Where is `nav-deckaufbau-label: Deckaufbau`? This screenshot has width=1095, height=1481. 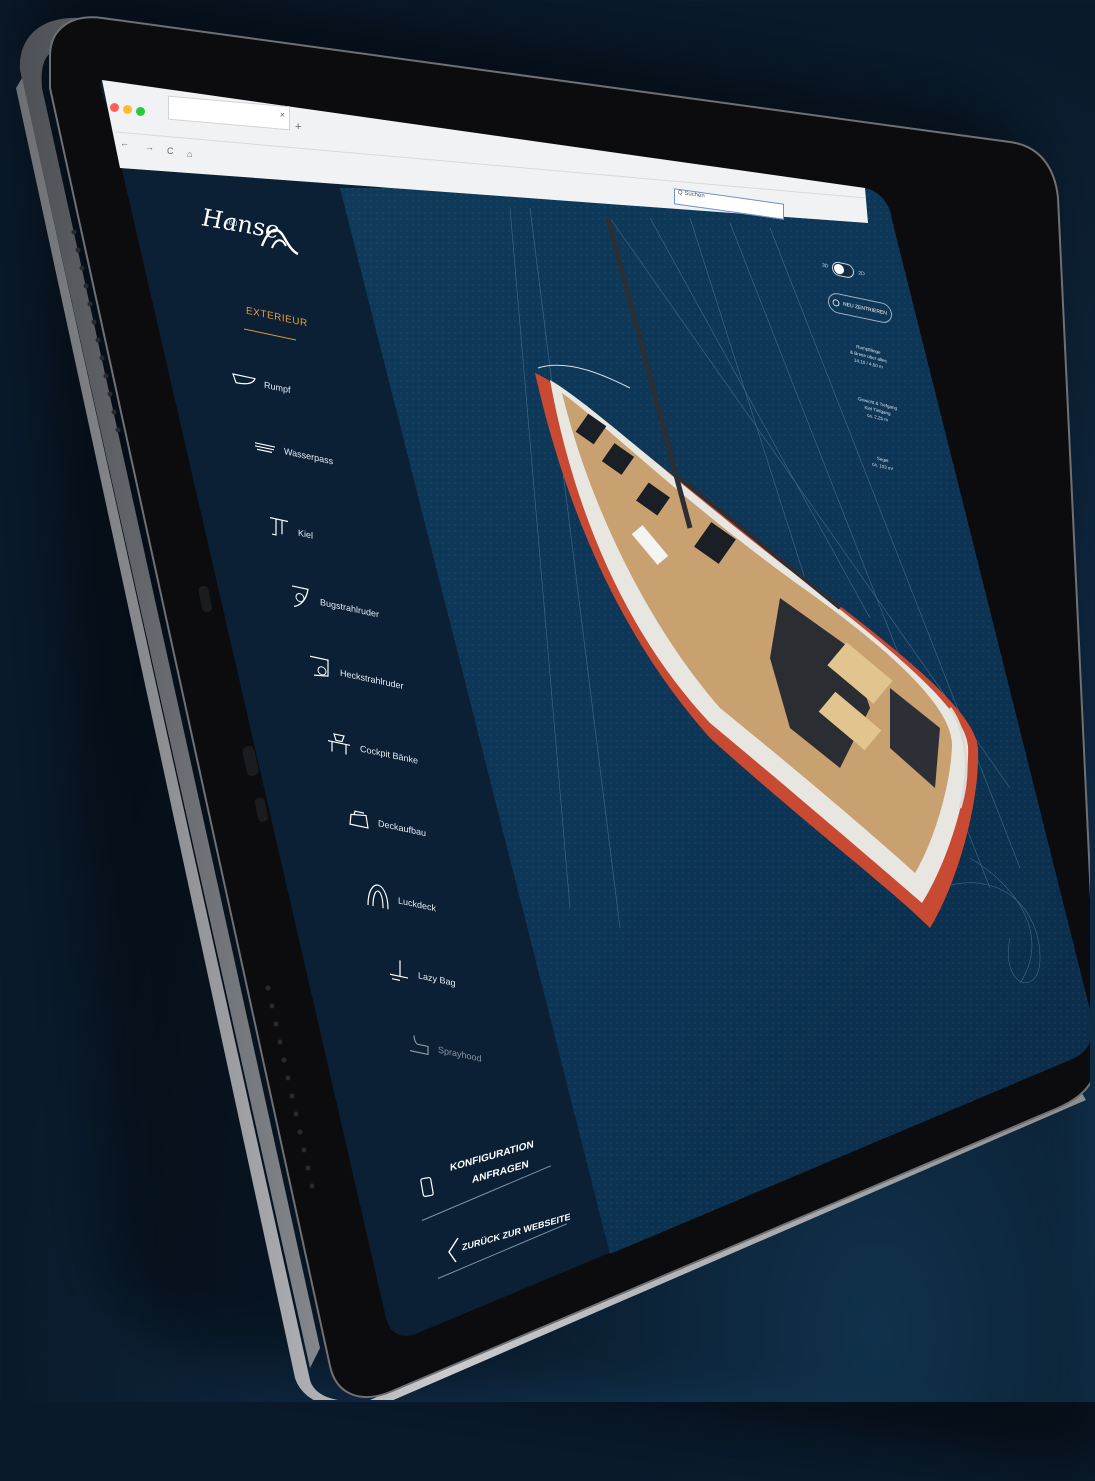
nav-deckaufbau-label: Deckaufbau is located at coordinates (402, 828).